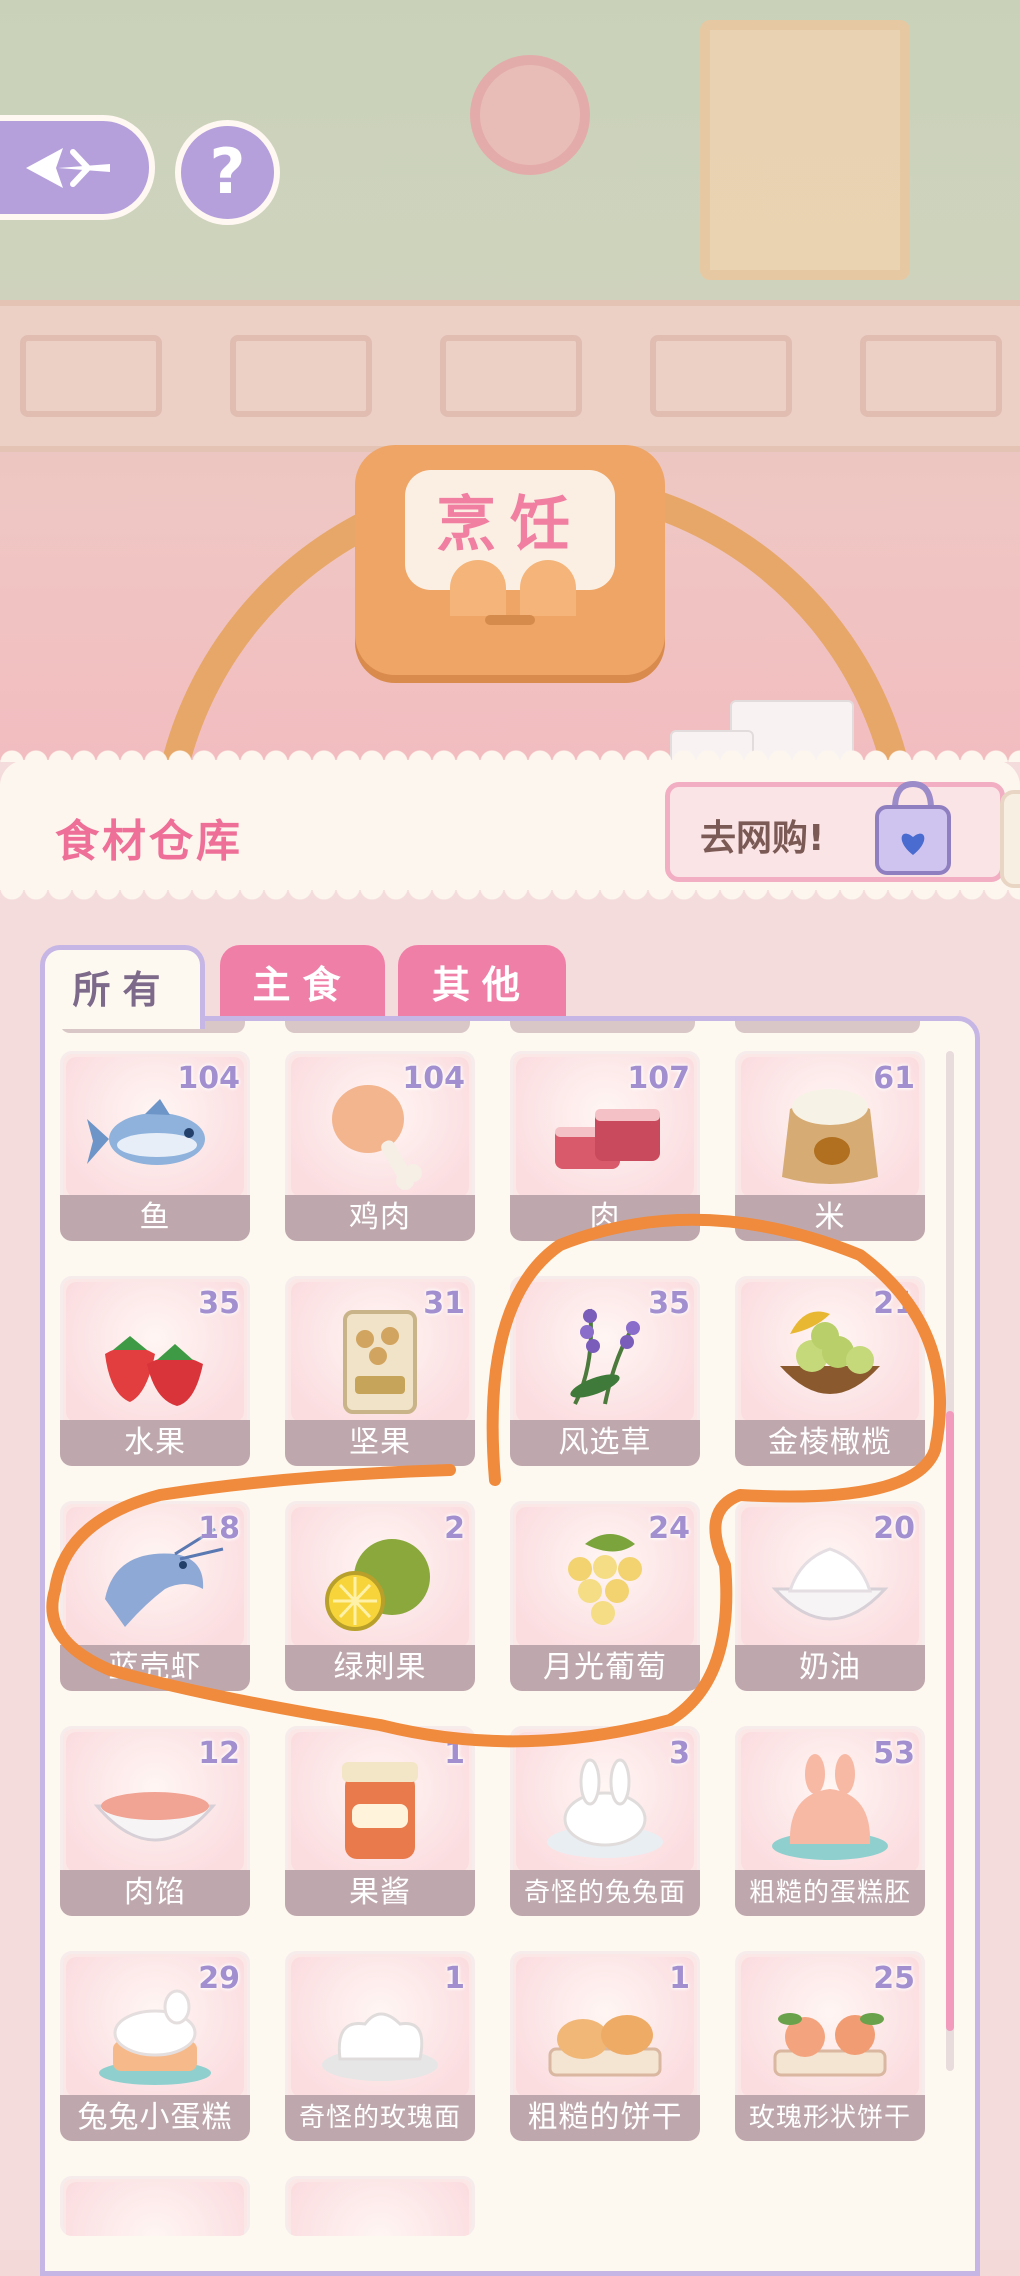 This screenshot has width=1020, height=2276. What do you see at coordinates (669, 1528) in the screenshot?
I see `item-count: 24` at bounding box center [669, 1528].